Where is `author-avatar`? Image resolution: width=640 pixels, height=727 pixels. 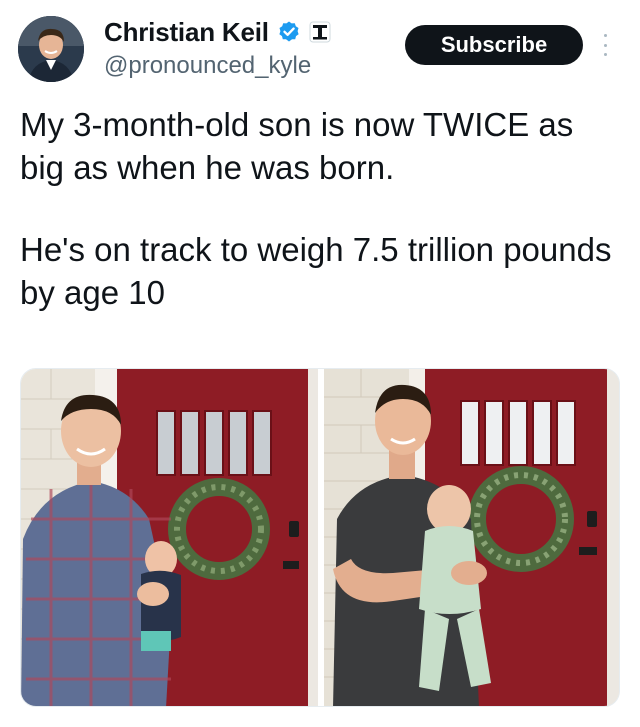
author-avatar is located at coordinates (51, 49).